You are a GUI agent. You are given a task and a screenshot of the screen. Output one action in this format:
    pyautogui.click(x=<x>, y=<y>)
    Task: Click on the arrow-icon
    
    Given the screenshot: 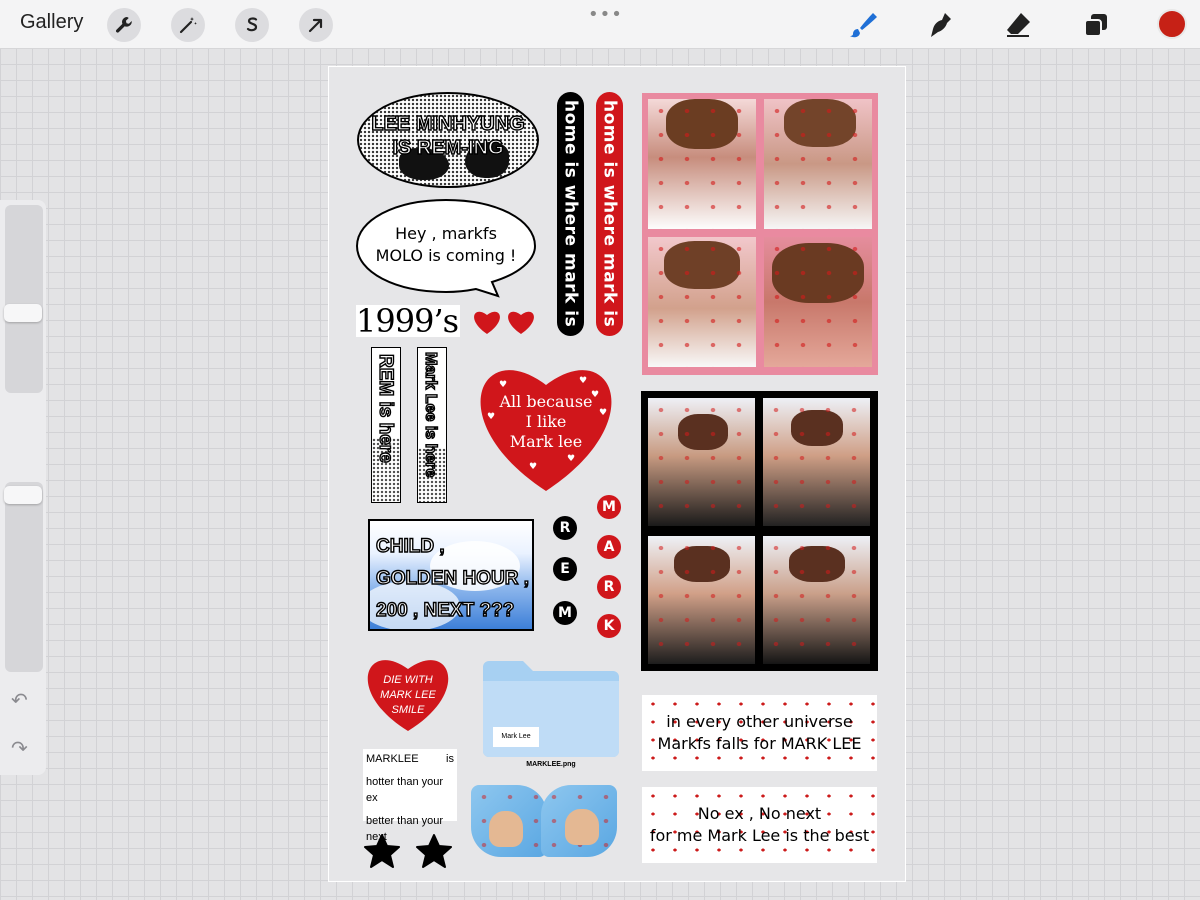 What is the action you would take?
    pyautogui.click(x=316, y=25)
    